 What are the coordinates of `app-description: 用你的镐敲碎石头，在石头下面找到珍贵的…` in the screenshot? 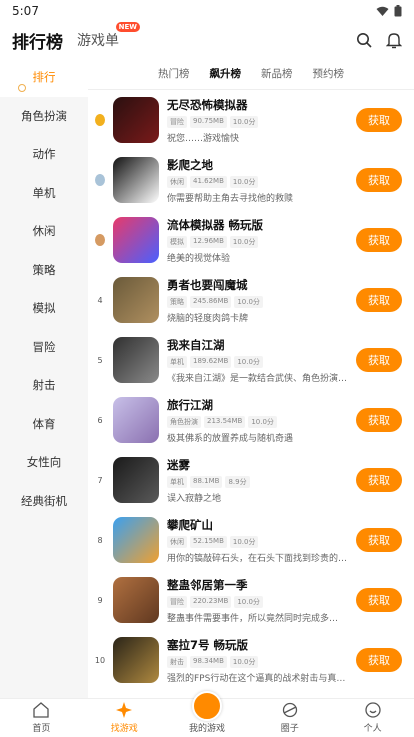 It's located at (257, 558).